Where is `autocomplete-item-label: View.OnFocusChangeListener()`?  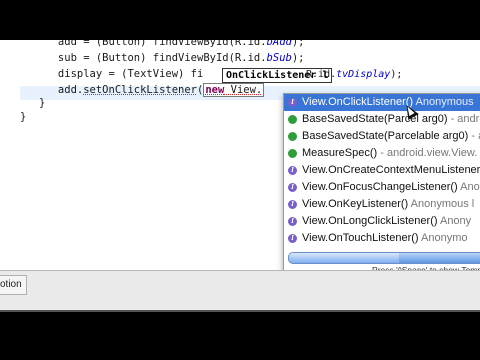
autocomplete-item-label: View.OnFocusChangeListener() is located at coordinates (380, 187).